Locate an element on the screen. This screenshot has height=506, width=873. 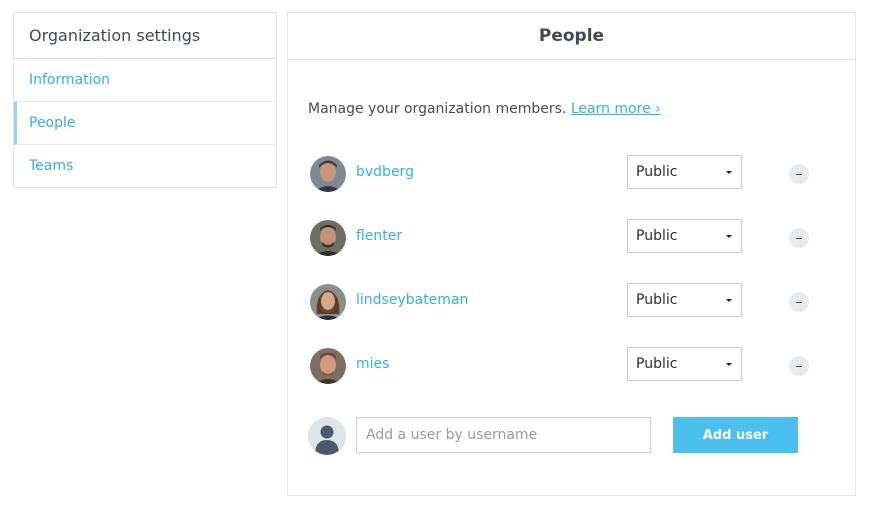
page-title: People is located at coordinates (571, 36).